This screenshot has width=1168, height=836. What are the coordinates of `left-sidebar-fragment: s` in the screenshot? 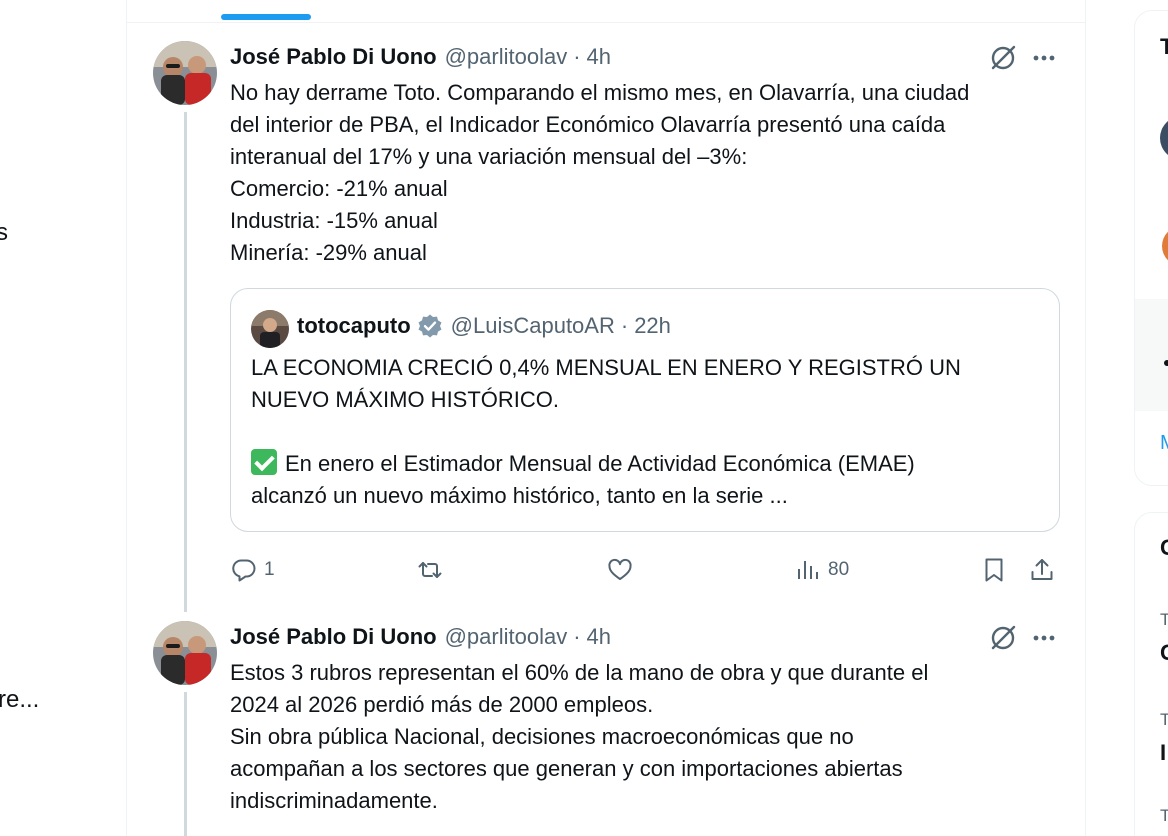 It's located at (4, 232).